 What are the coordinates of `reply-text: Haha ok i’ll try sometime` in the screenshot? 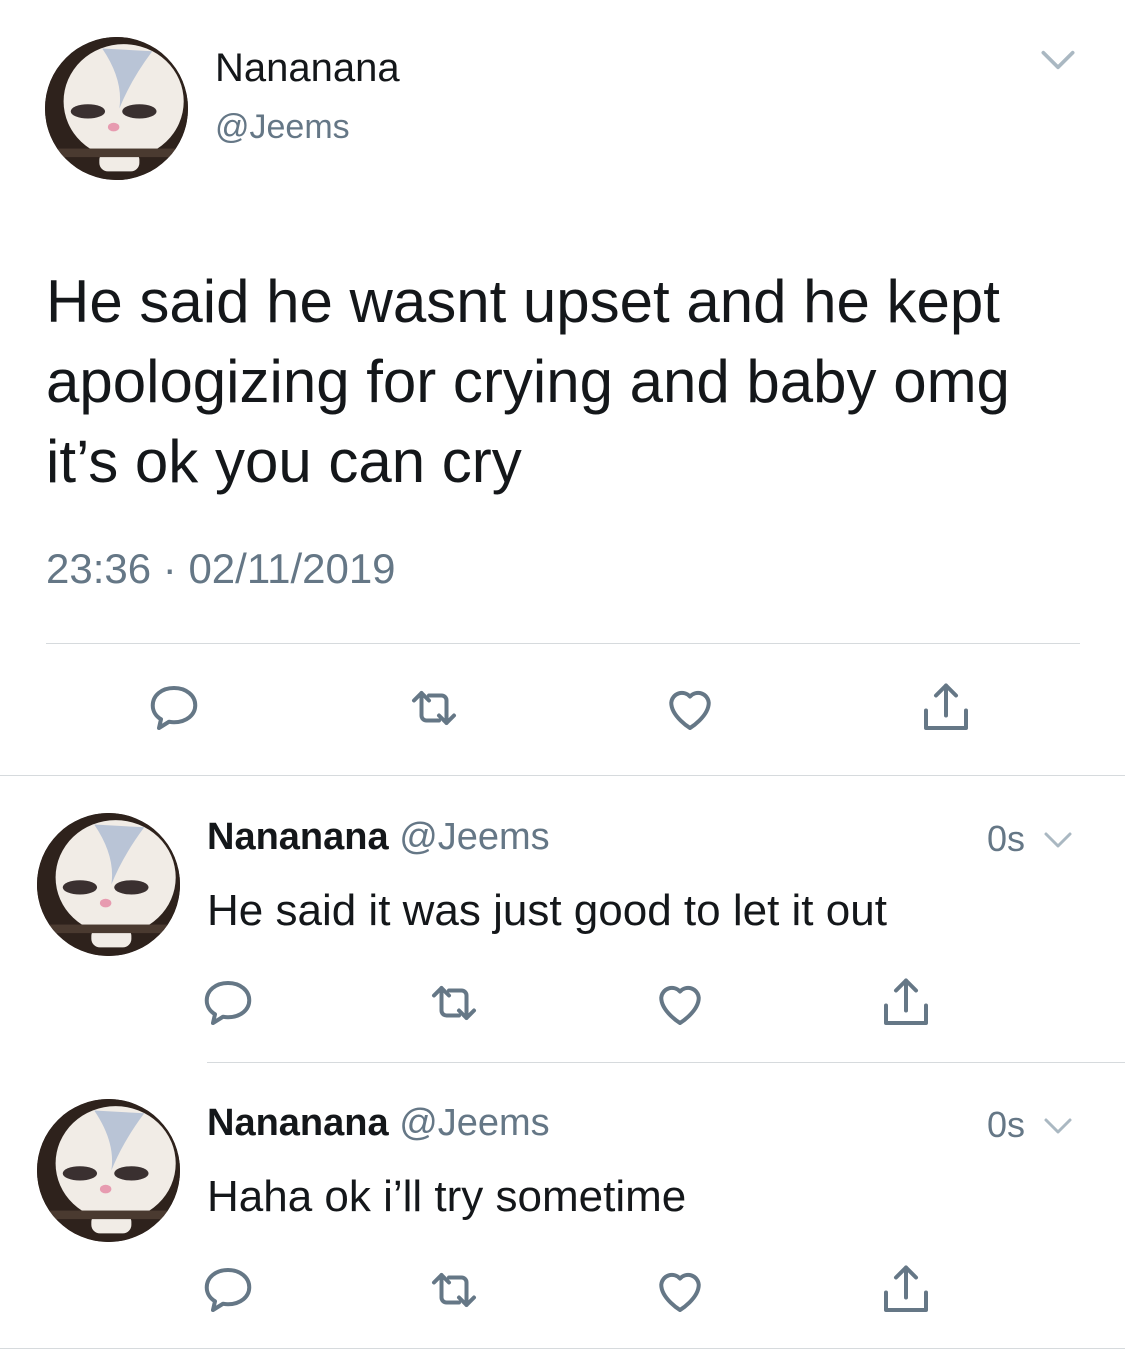 It's located at (447, 1196).